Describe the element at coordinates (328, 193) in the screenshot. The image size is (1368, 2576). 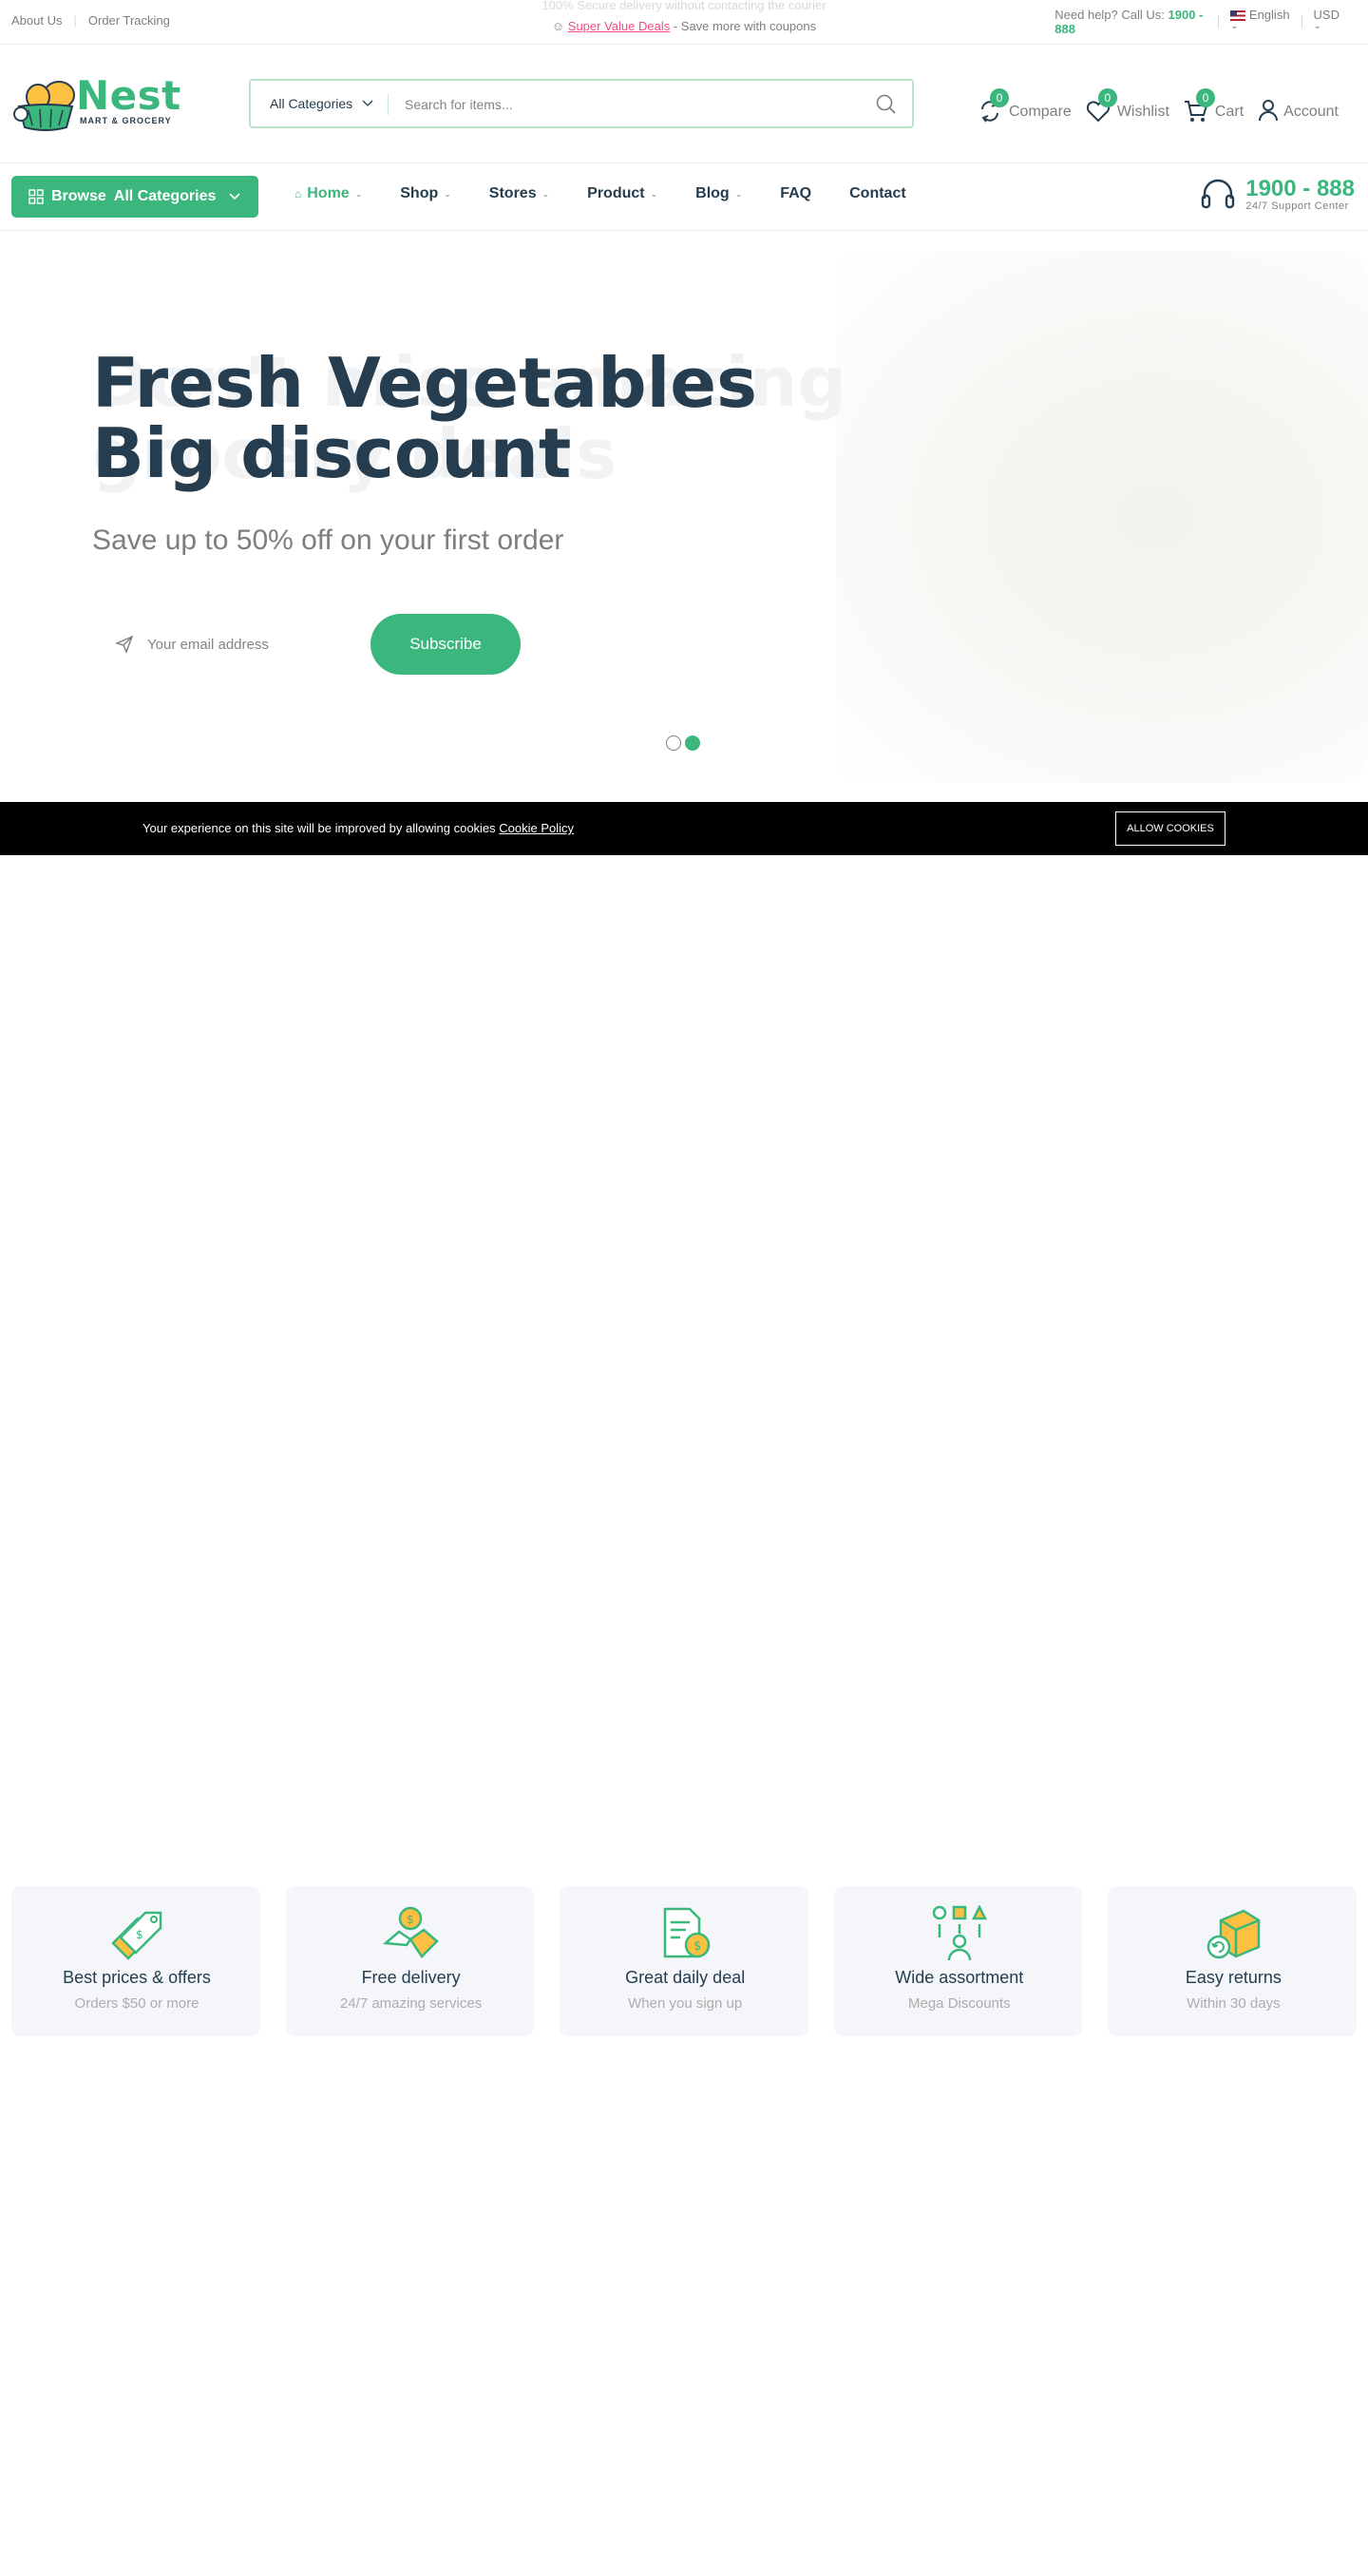
I see `menu-item-home: ⌂ Home ⌄` at that location.